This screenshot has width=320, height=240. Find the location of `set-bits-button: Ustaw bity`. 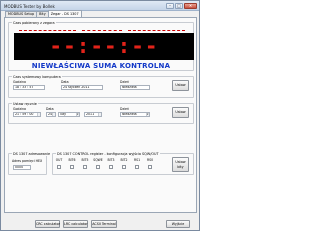

set-bits-button: Ustaw bity is located at coordinates (180, 164).